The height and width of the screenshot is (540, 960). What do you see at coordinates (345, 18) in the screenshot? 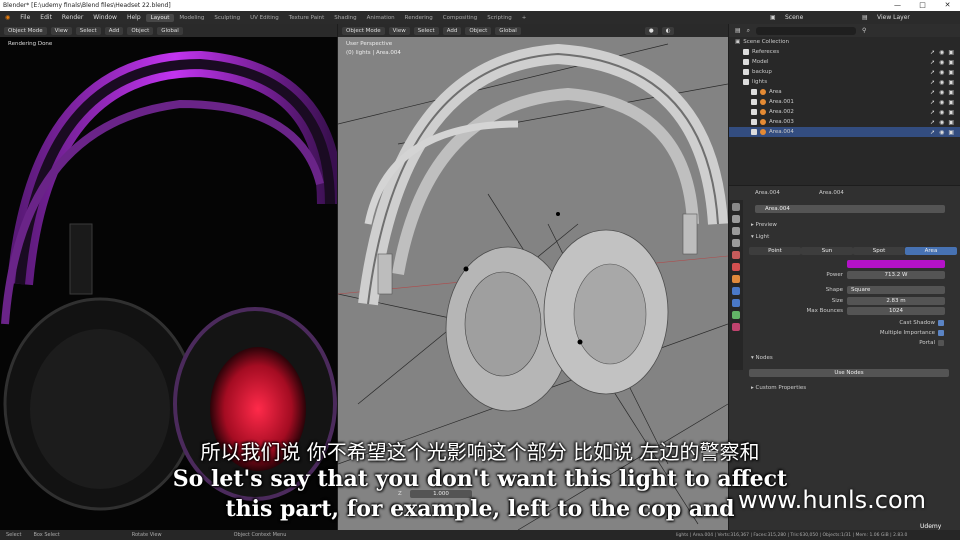
I see `tab-shading: Shading` at bounding box center [345, 18].